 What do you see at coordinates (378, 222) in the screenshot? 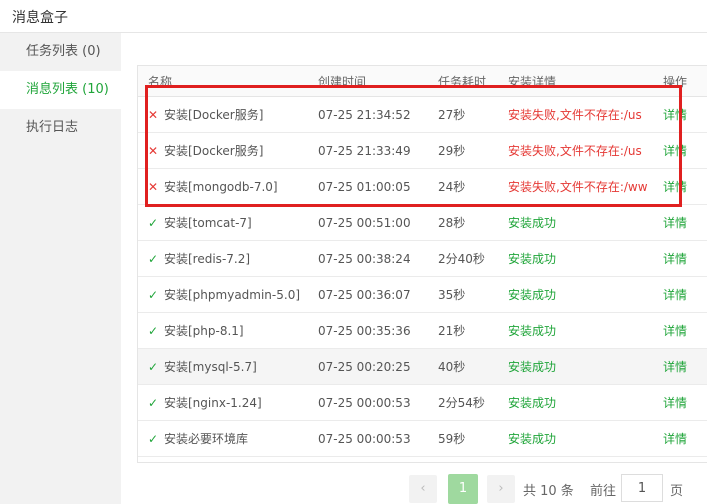
I see `cell-created-time: 07-25 00:51:00` at bounding box center [378, 222].